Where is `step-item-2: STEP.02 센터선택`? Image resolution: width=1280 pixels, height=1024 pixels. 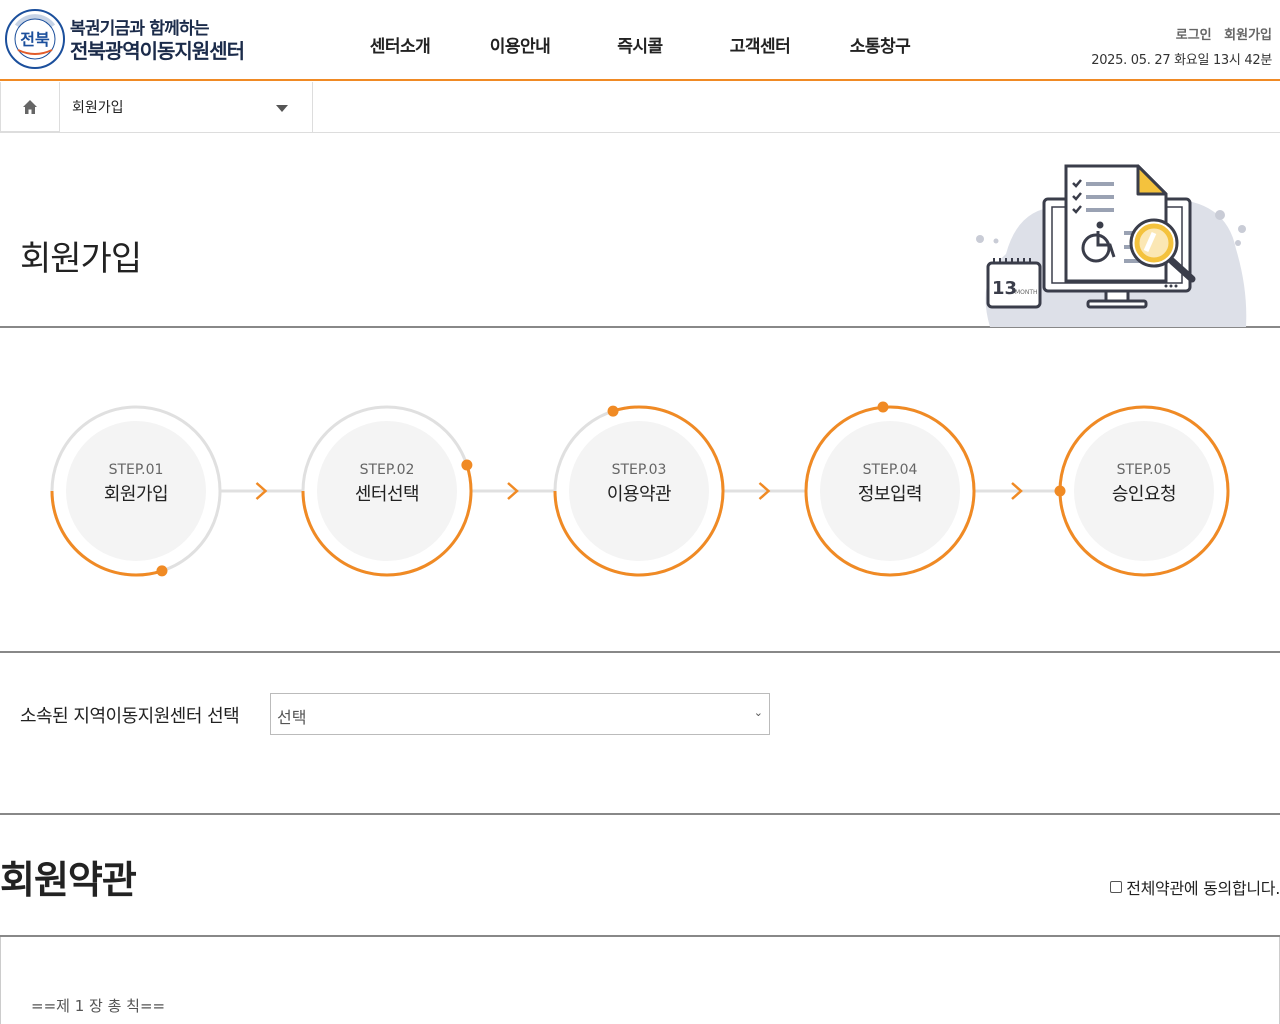
step-item-2: STEP.02 센터선택 is located at coordinates (387, 484).